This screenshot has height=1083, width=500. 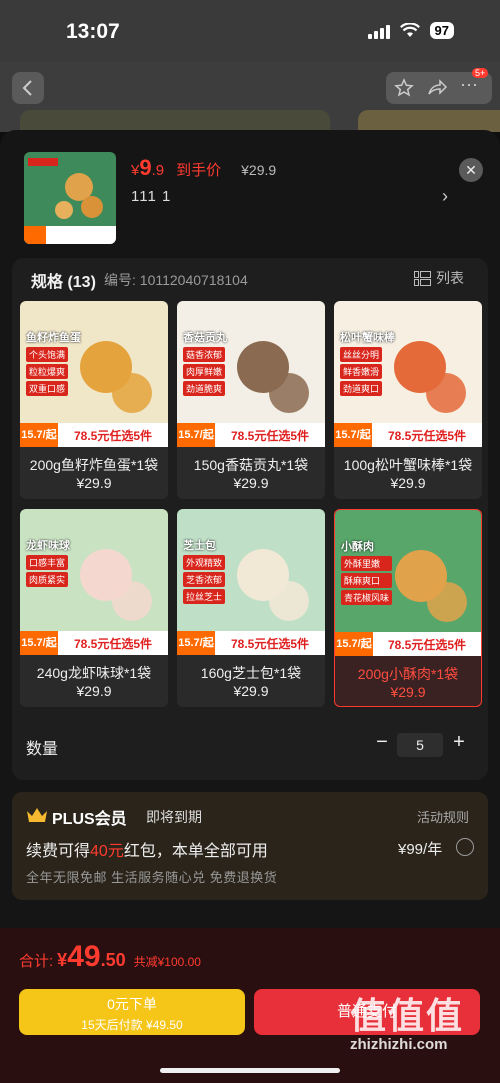 I want to click on status-icons: 97, so click(x=410, y=30).